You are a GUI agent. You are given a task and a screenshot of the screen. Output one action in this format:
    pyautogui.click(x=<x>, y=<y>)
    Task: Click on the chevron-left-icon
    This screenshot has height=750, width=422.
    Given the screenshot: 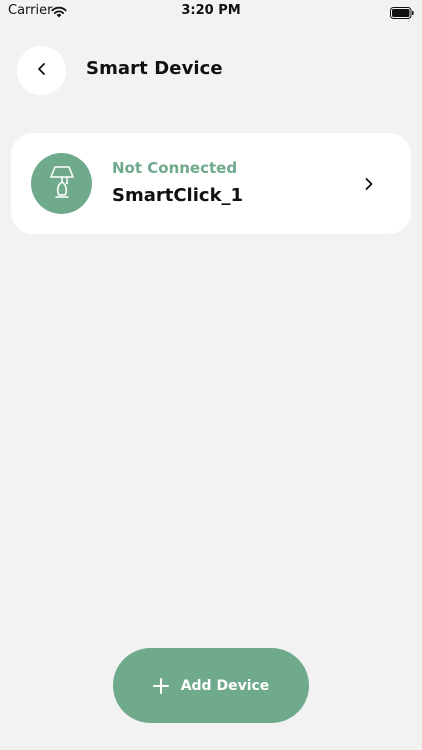 What is the action you would take?
    pyautogui.click(x=42, y=70)
    